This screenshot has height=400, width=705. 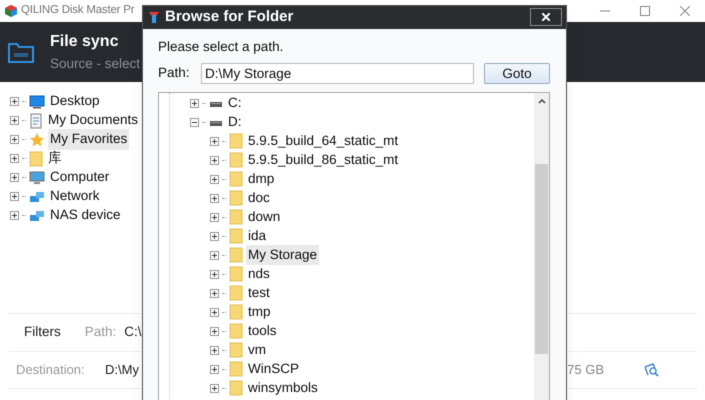 I want to click on tree-item: 库, so click(x=55, y=158).